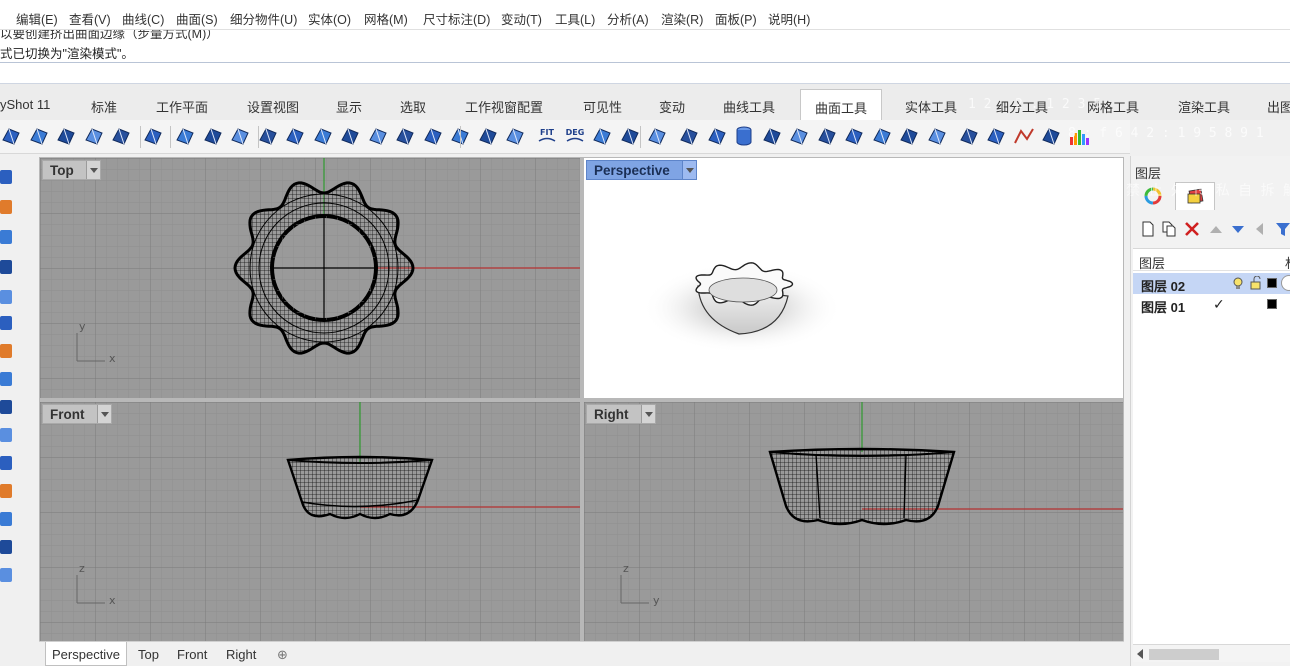 This screenshot has height=666, width=1290. Describe the element at coordinates (282, 655) in the screenshot. I see `add-viewport-icon: ⊕` at that location.